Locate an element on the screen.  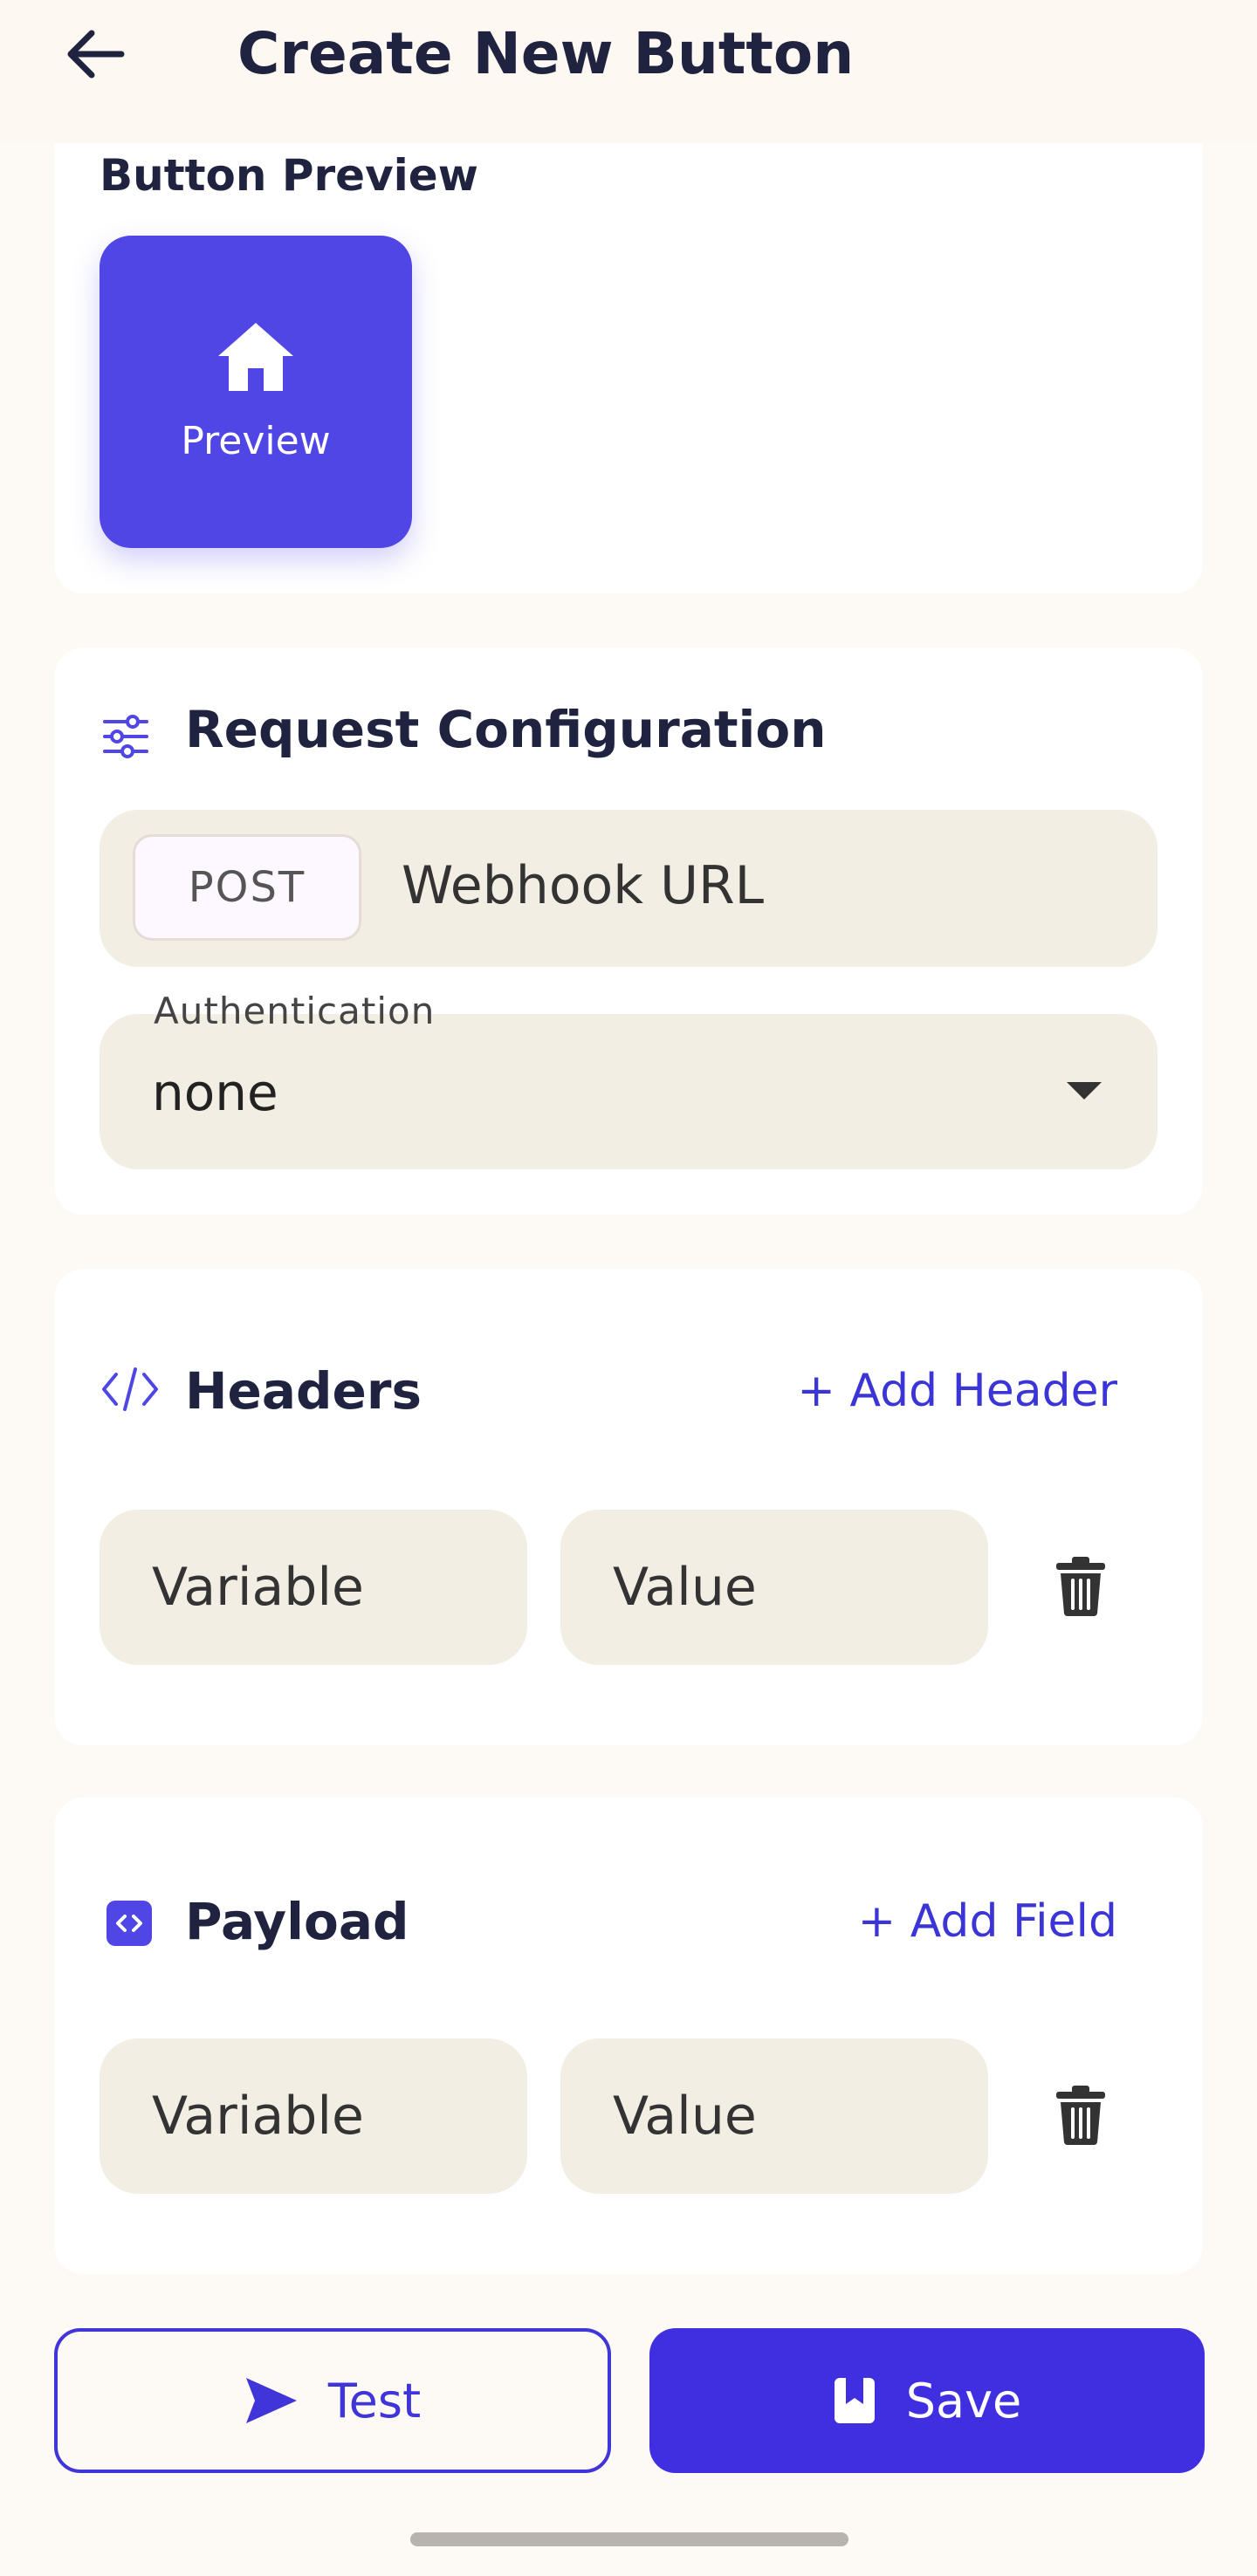
webhook-url-field: POST Webhook URL is located at coordinates (628, 888).